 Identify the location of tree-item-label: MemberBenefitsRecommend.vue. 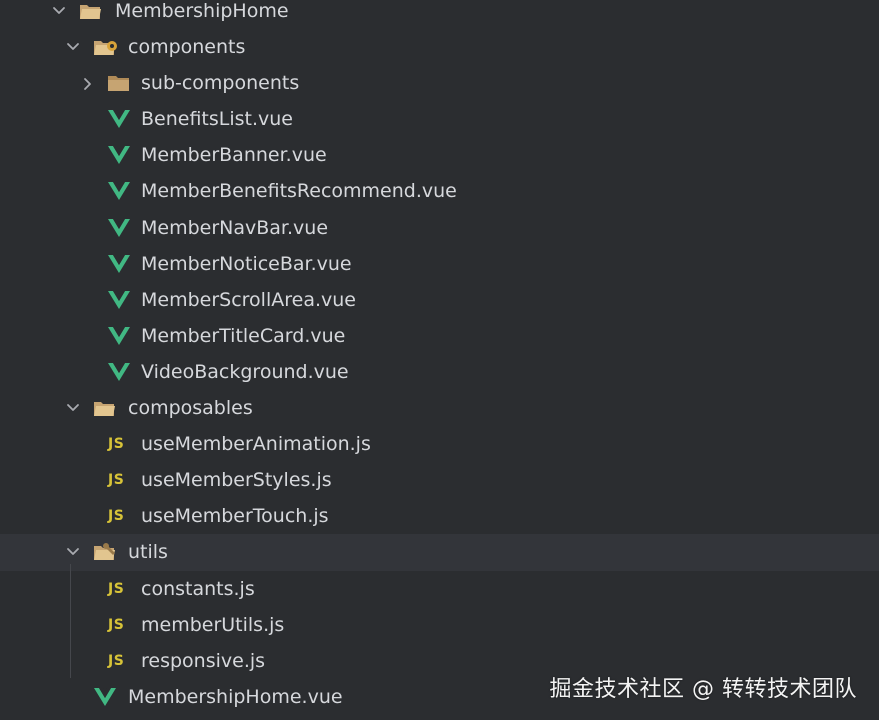
(299, 191).